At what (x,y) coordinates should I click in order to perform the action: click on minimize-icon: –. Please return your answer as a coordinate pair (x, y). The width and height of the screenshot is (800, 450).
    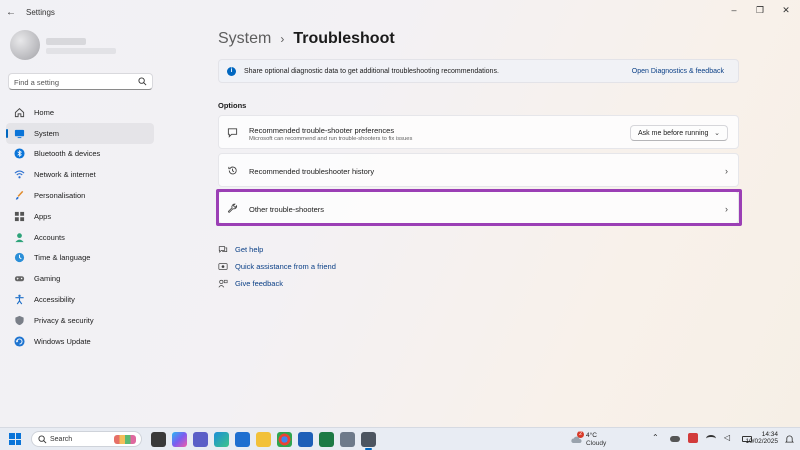
    Looking at the image, I should click on (734, 10).